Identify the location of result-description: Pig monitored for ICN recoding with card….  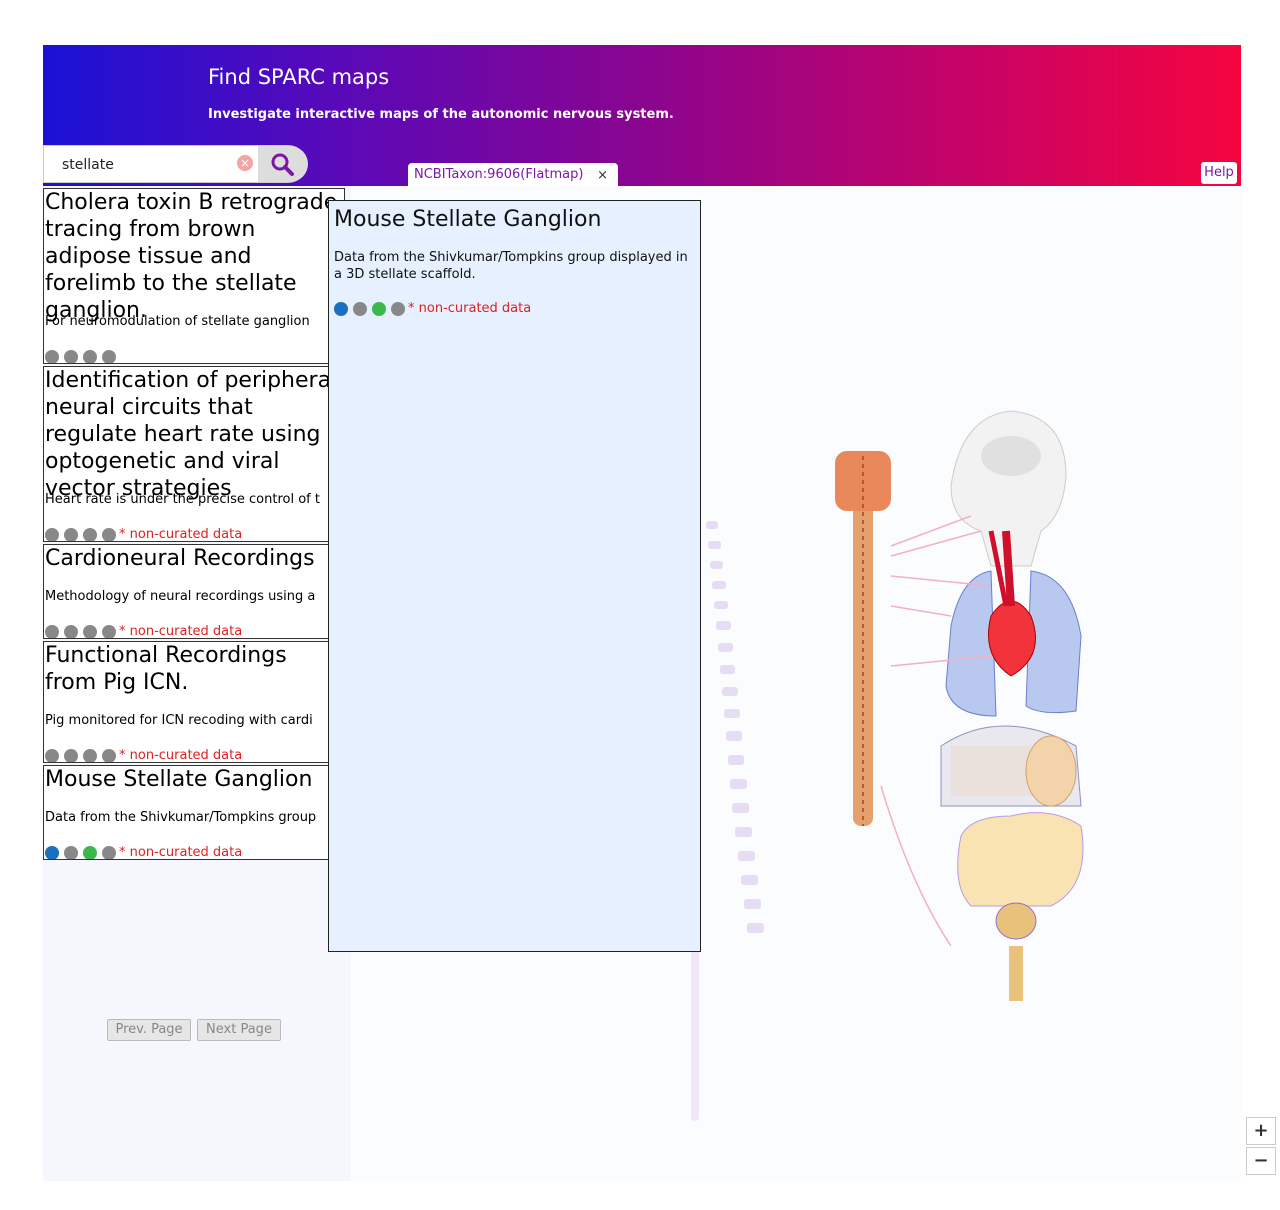
(179, 720).